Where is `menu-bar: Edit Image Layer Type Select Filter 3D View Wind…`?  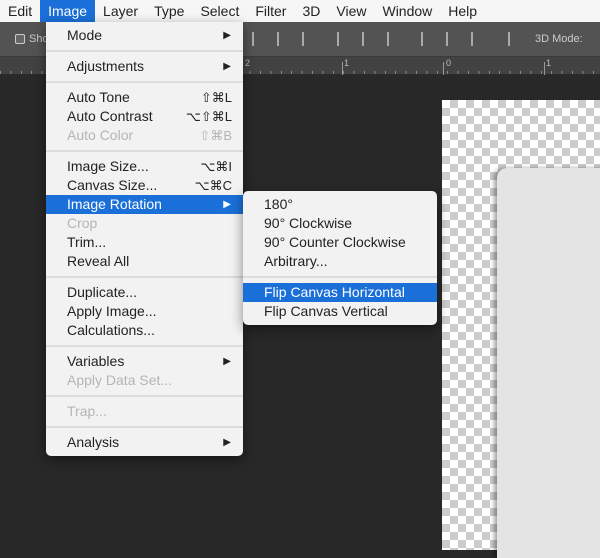
menu-bar: Edit Image Layer Type Select Filter 3D View Wind… is located at coordinates (300, 11).